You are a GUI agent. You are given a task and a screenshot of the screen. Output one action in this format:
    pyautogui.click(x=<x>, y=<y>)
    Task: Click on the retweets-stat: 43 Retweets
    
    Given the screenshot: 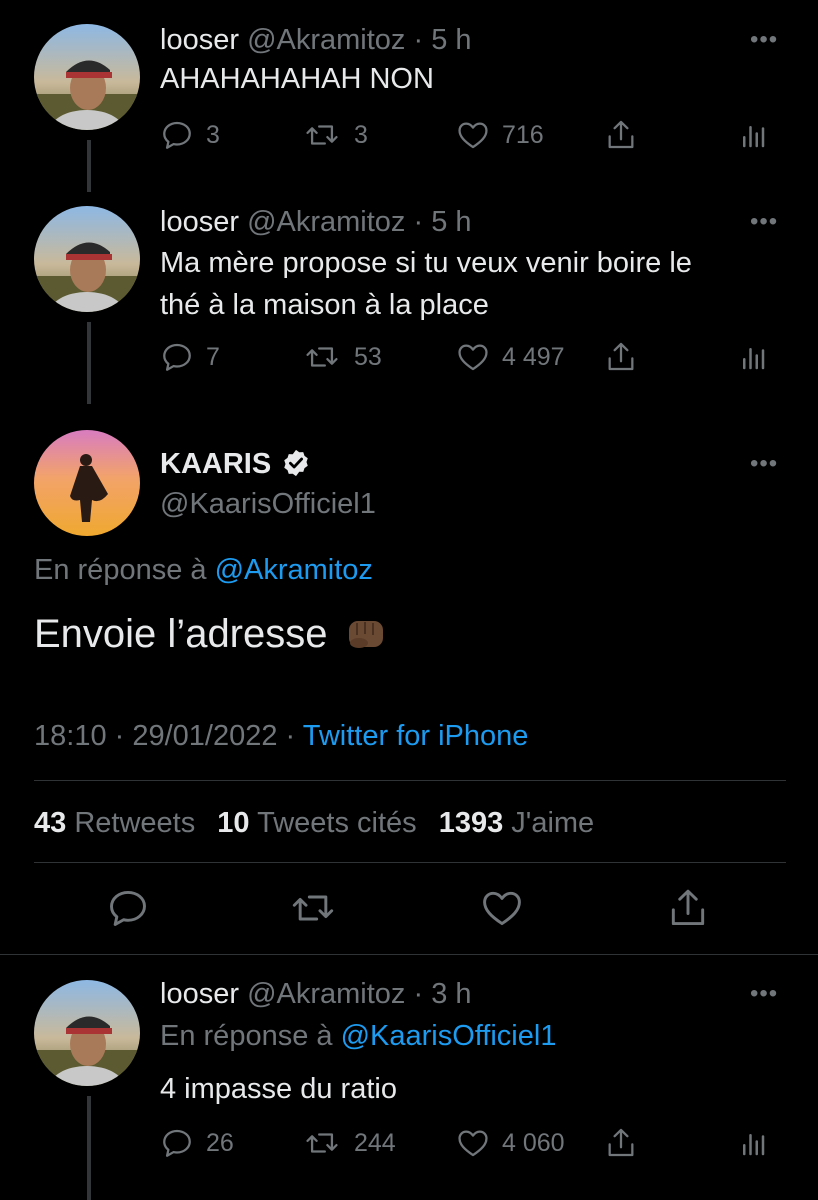 What is the action you would take?
    pyautogui.click(x=118, y=823)
    